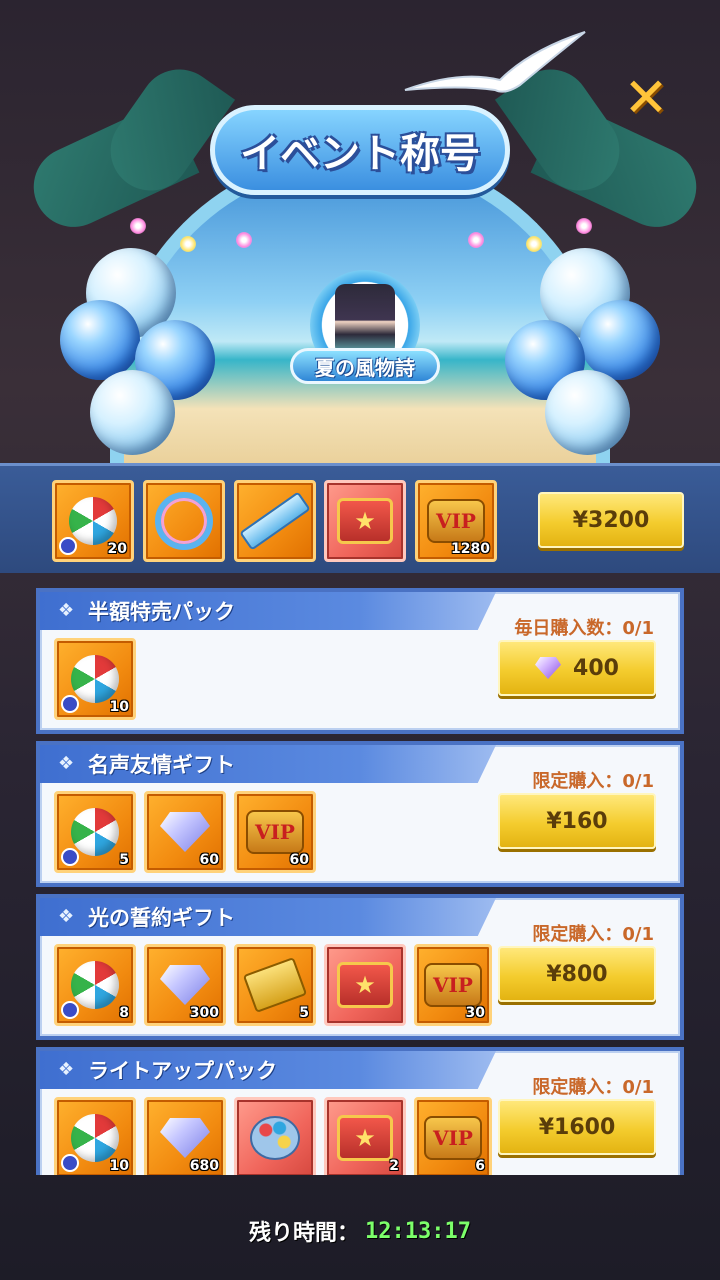 This screenshot has height=1280, width=720. I want to click on pack-name: 光の誓約ギフト, so click(161, 918).